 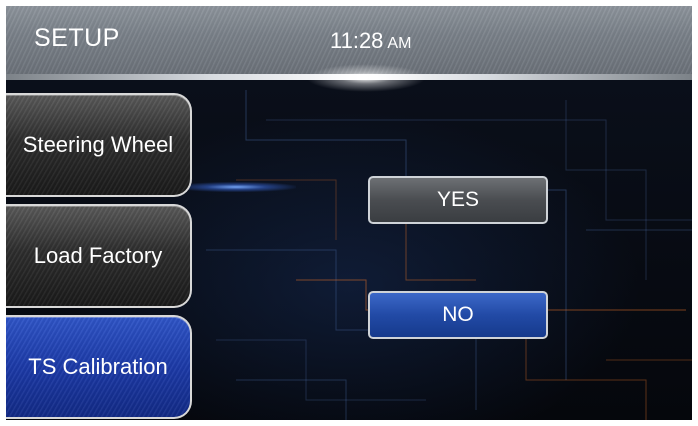 I want to click on light-glow, so click(x=236, y=187).